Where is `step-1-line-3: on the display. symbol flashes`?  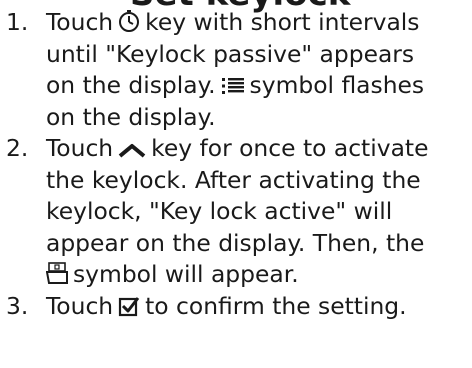
step-1-line-3: on the display. symbol flashes is located at coordinates (259, 86).